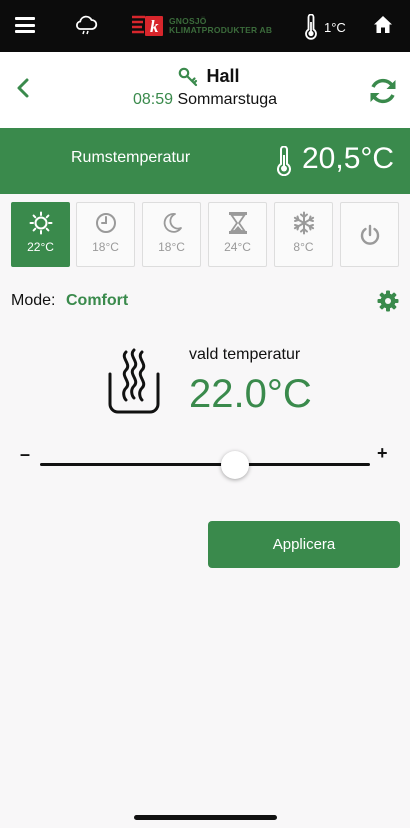 The height and width of the screenshot is (828, 410). Describe the element at coordinates (382, 453) in the screenshot. I see `increase-button: +` at that location.